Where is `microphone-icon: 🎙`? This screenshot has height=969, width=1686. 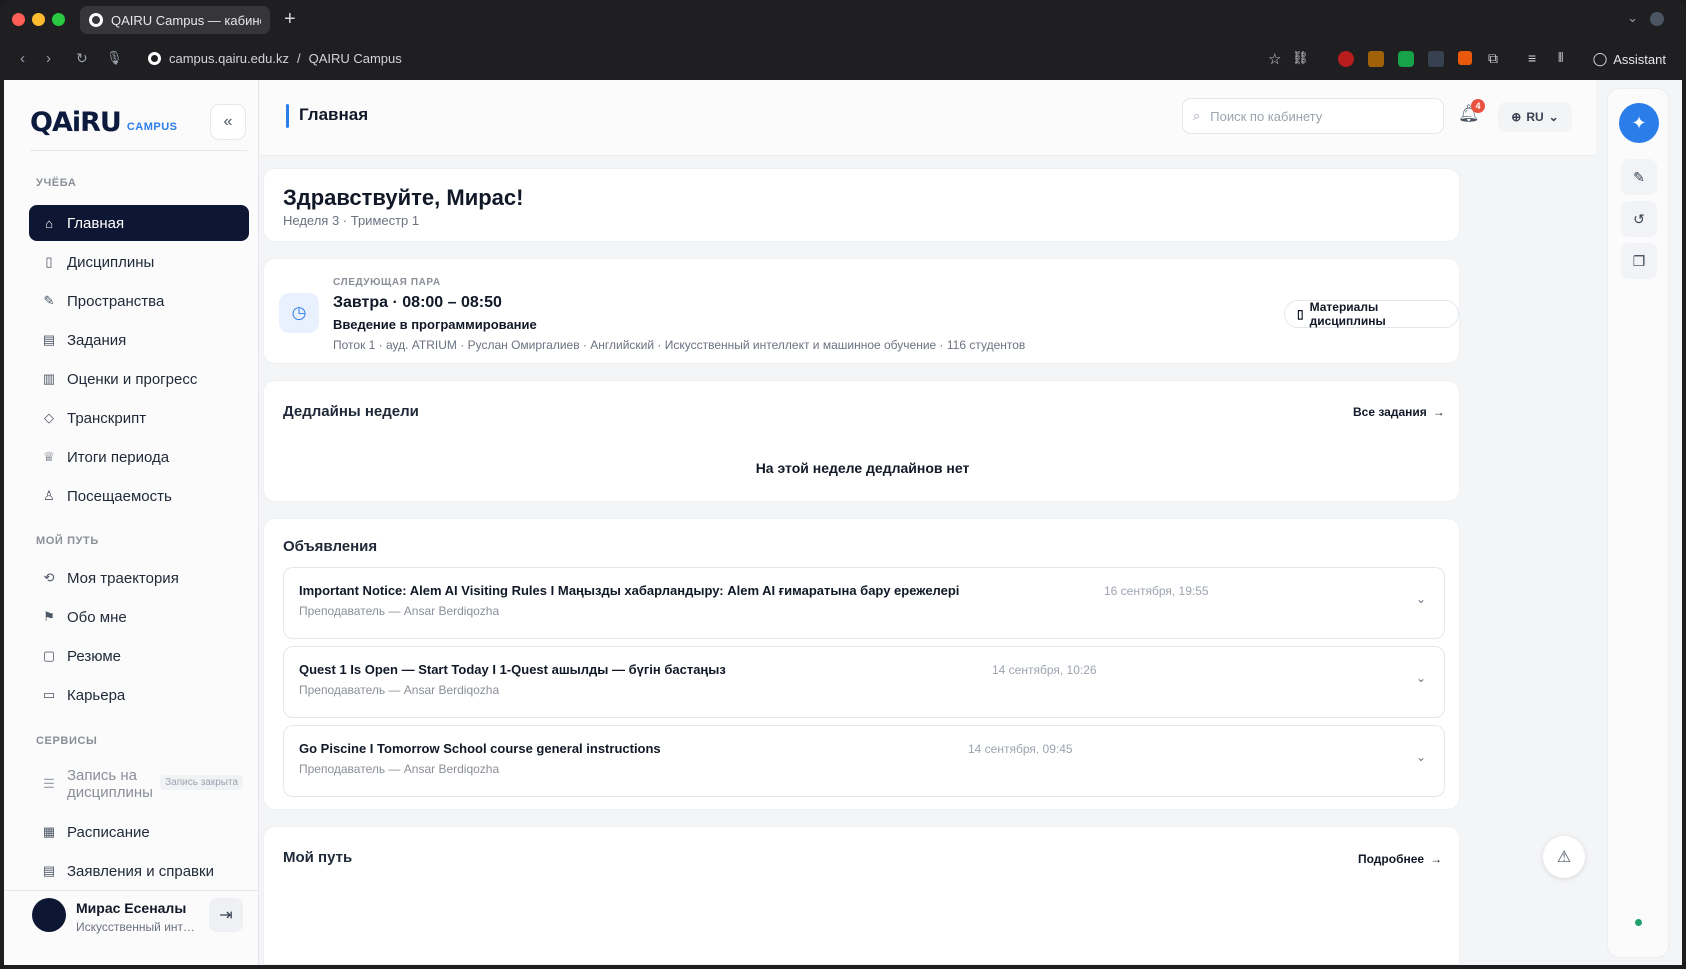
microphone-icon: 🎙 is located at coordinates (114, 58).